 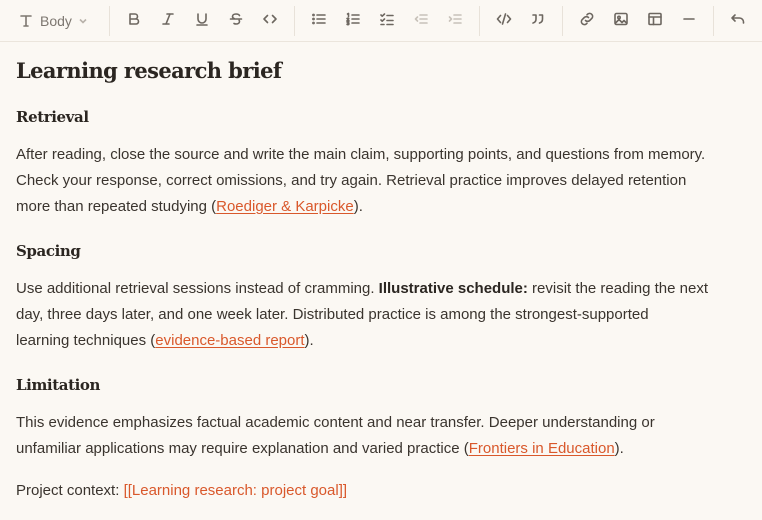 What do you see at coordinates (26, 21) in the screenshot?
I see `text-type-icon` at bounding box center [26, 21].